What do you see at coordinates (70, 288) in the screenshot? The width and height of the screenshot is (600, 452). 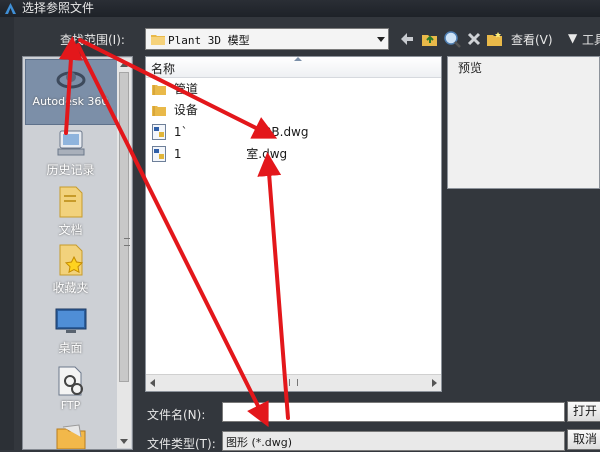 I see `places-item-label: 收藏夹` at bounding box center [70, 288].